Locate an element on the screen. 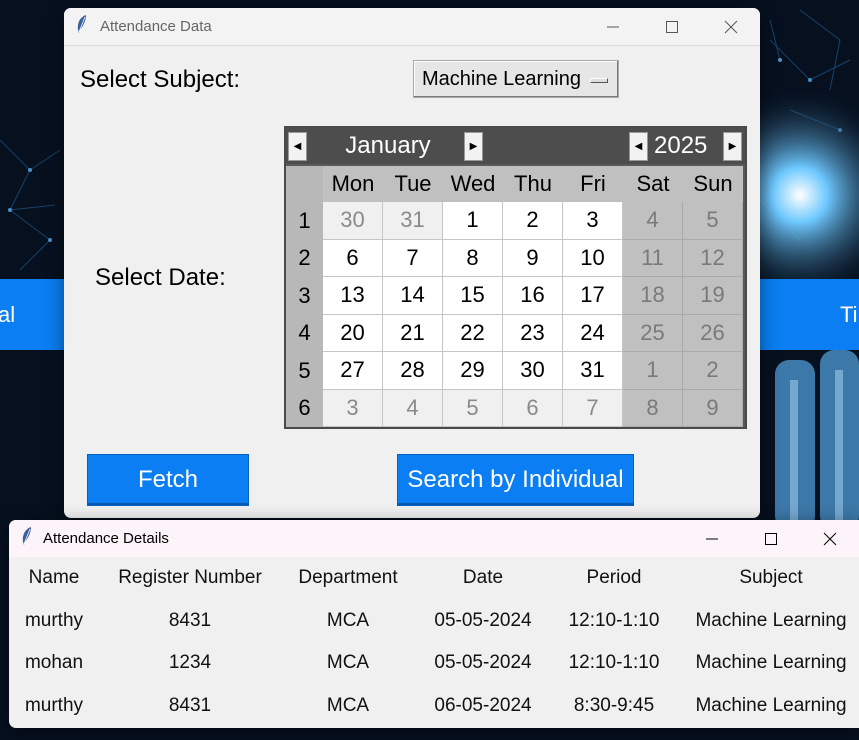 This screenshot has width=859, height=740. next-month-button: ▶ is located at coordinates (473, 146).